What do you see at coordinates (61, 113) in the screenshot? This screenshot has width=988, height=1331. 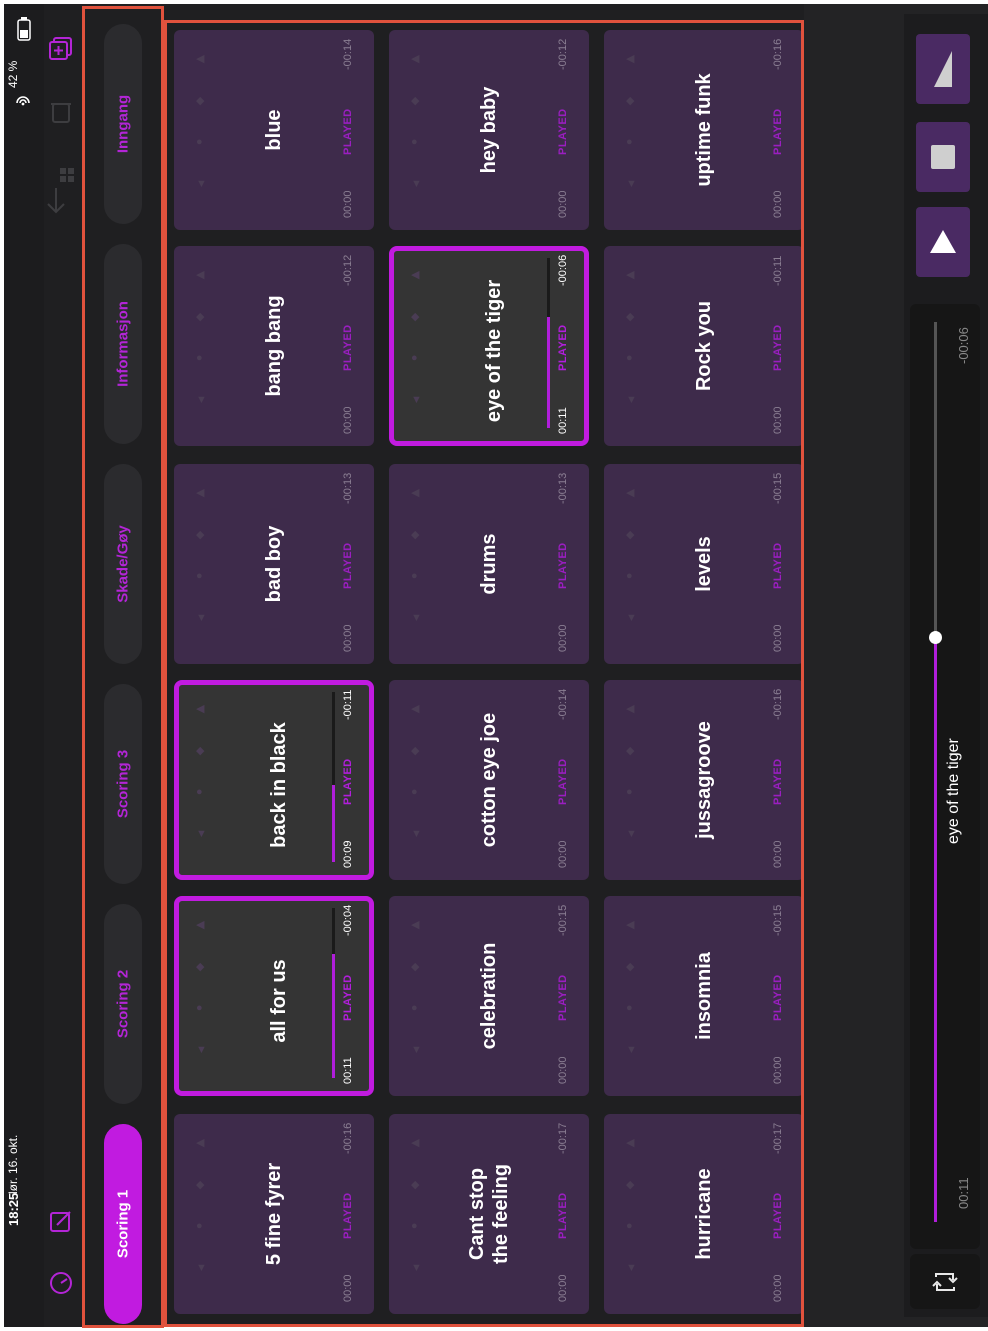 I see `trash-icon` at bounding box center [61, 113].